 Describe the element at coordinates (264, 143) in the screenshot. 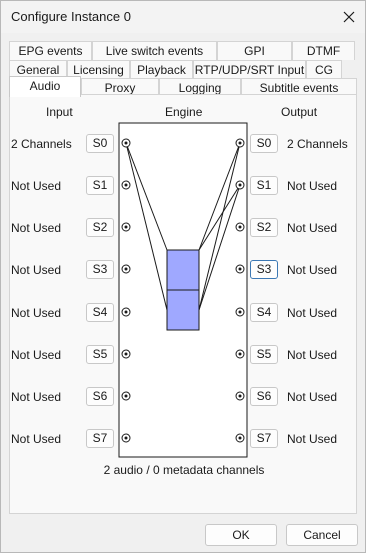

I see `output-slot-button-s0: S0` at that location.